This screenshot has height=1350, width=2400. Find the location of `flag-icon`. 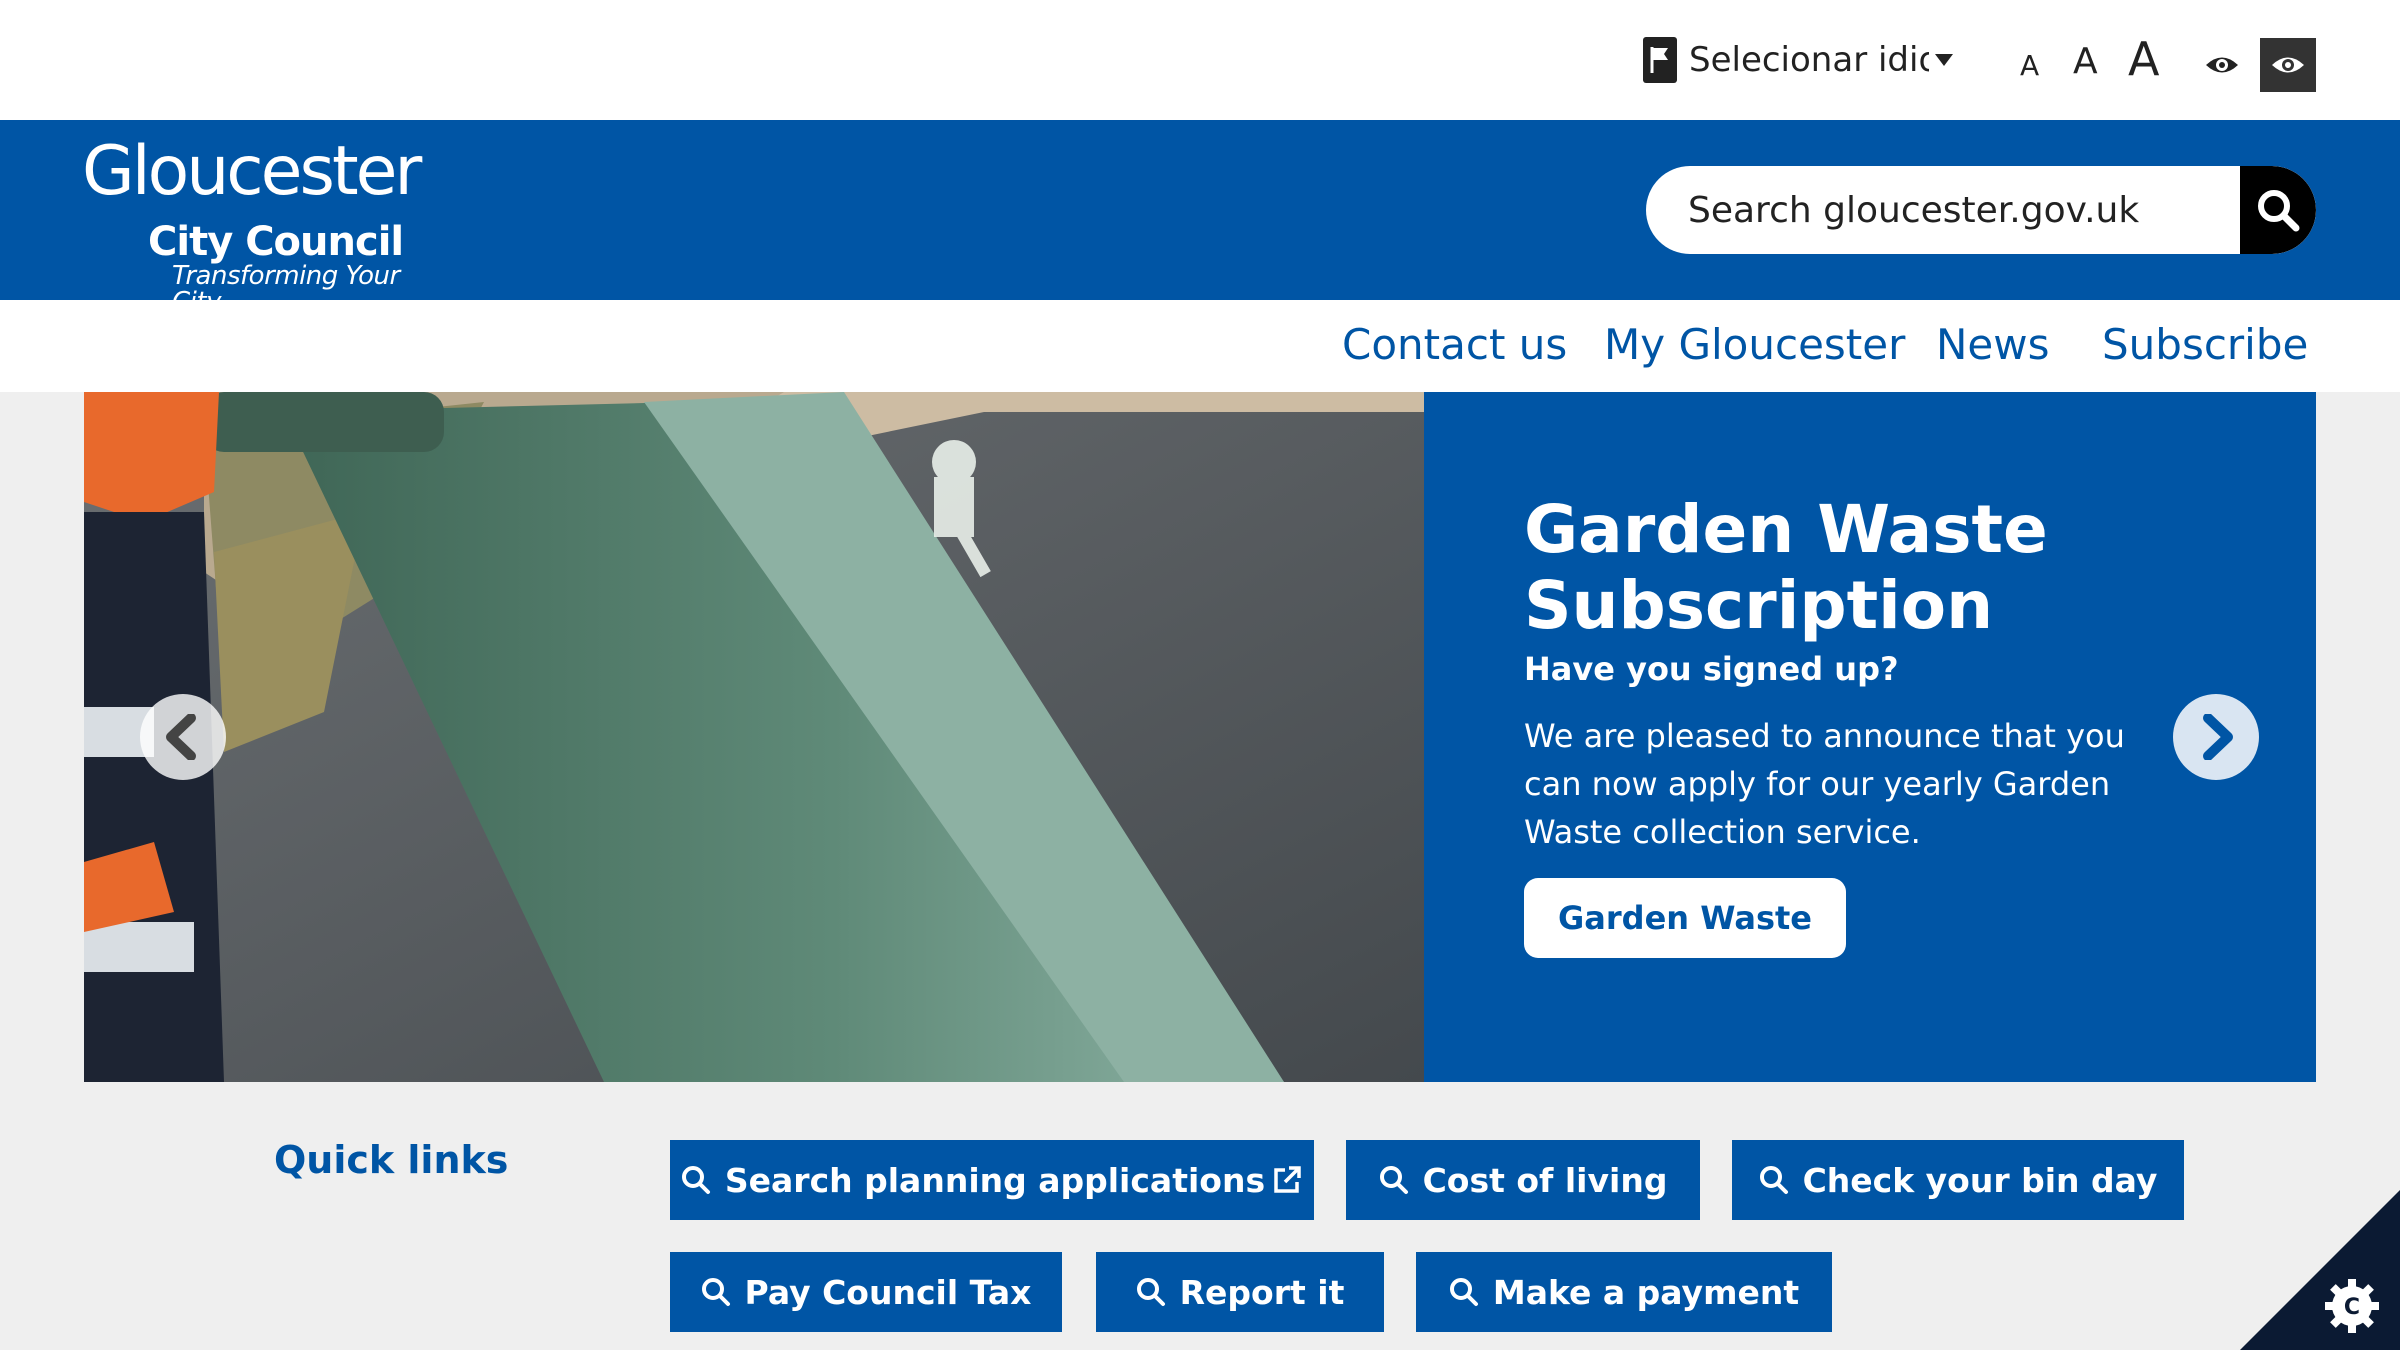

flag-icon is located at coordinates (1660, 60).